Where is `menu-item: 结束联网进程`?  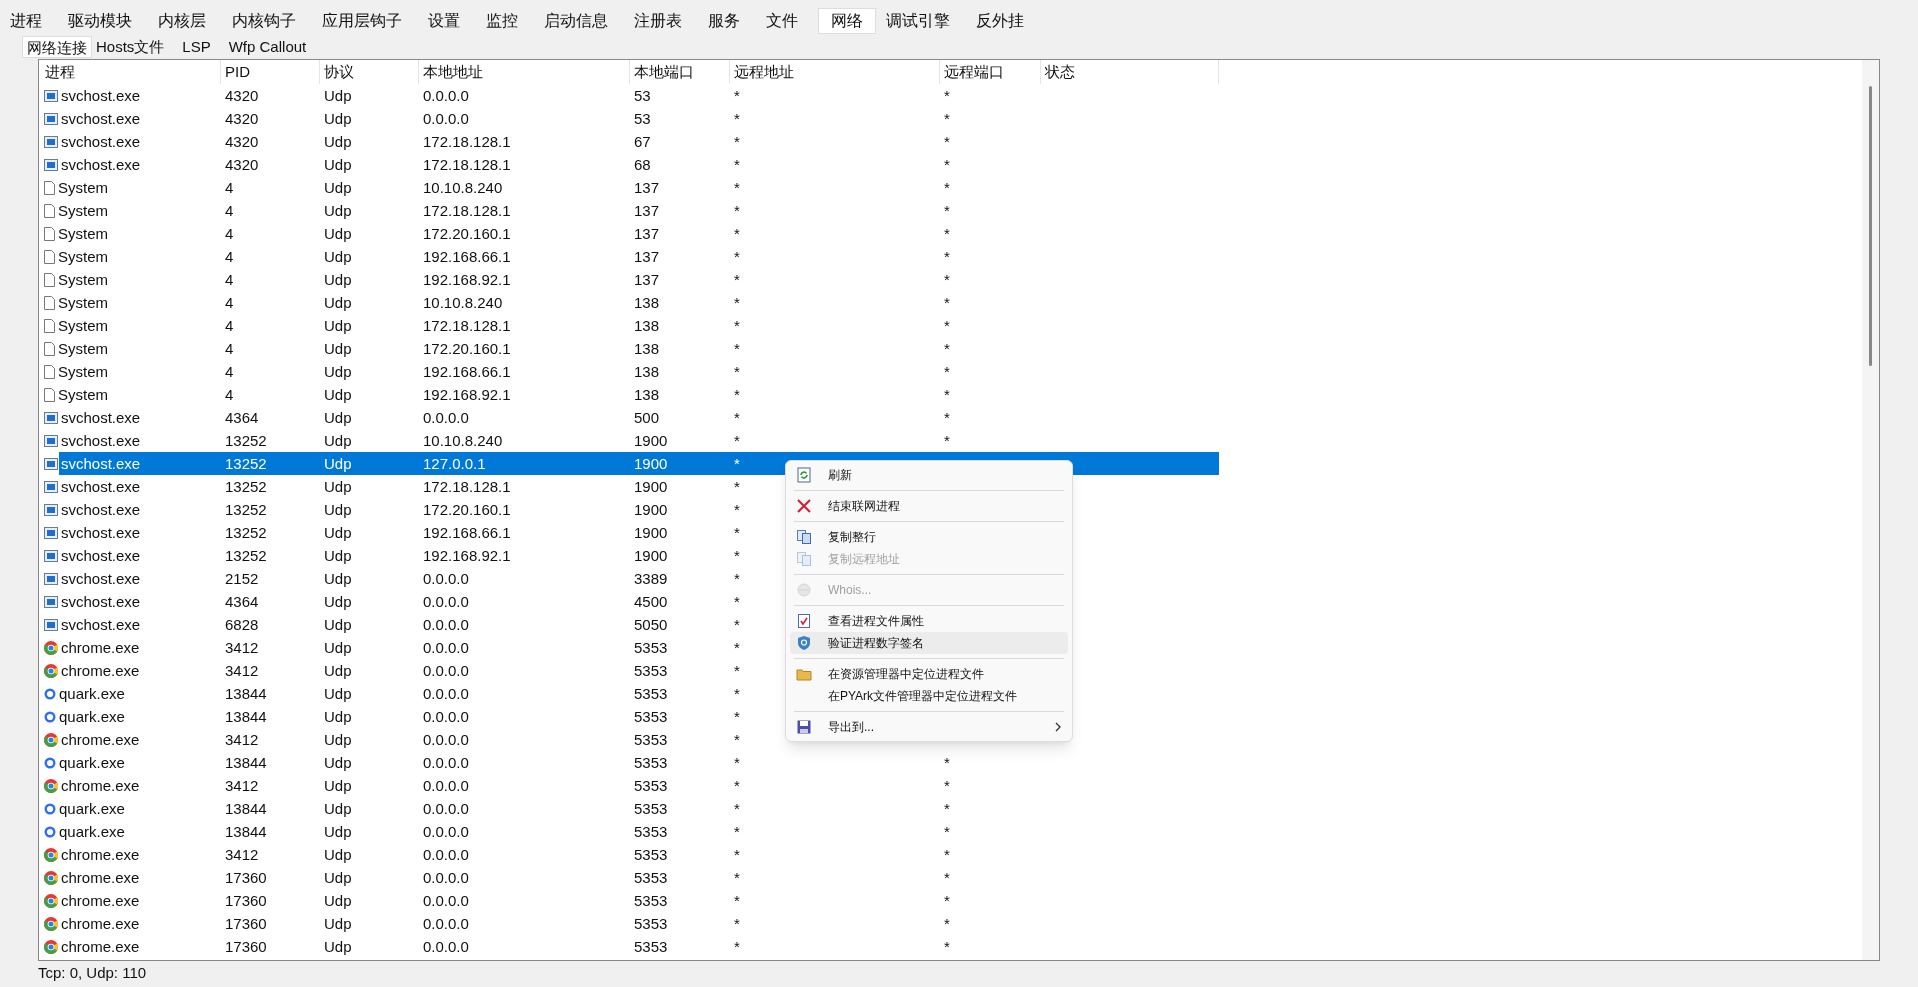
menu-item: 结束联网进程 is located at coordinates (929, 506).